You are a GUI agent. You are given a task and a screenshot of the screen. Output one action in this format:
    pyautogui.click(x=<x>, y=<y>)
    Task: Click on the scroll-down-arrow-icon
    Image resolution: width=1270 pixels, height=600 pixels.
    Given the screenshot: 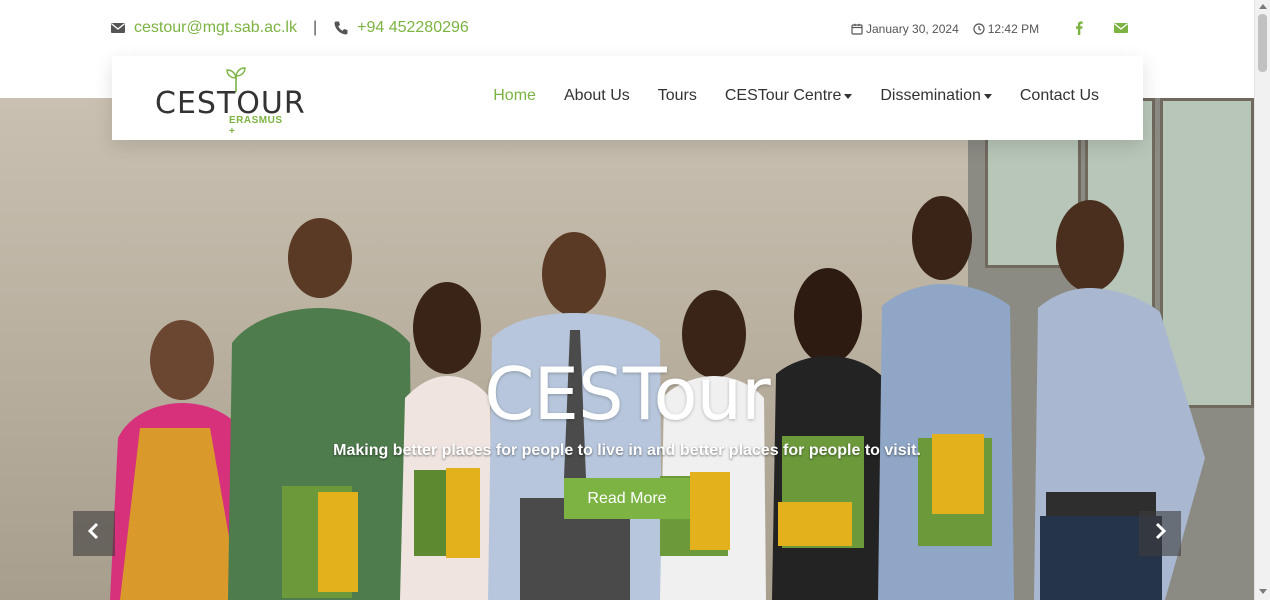 What is the action you would take?
    pyautogui.click(x=1263, y=591)
    